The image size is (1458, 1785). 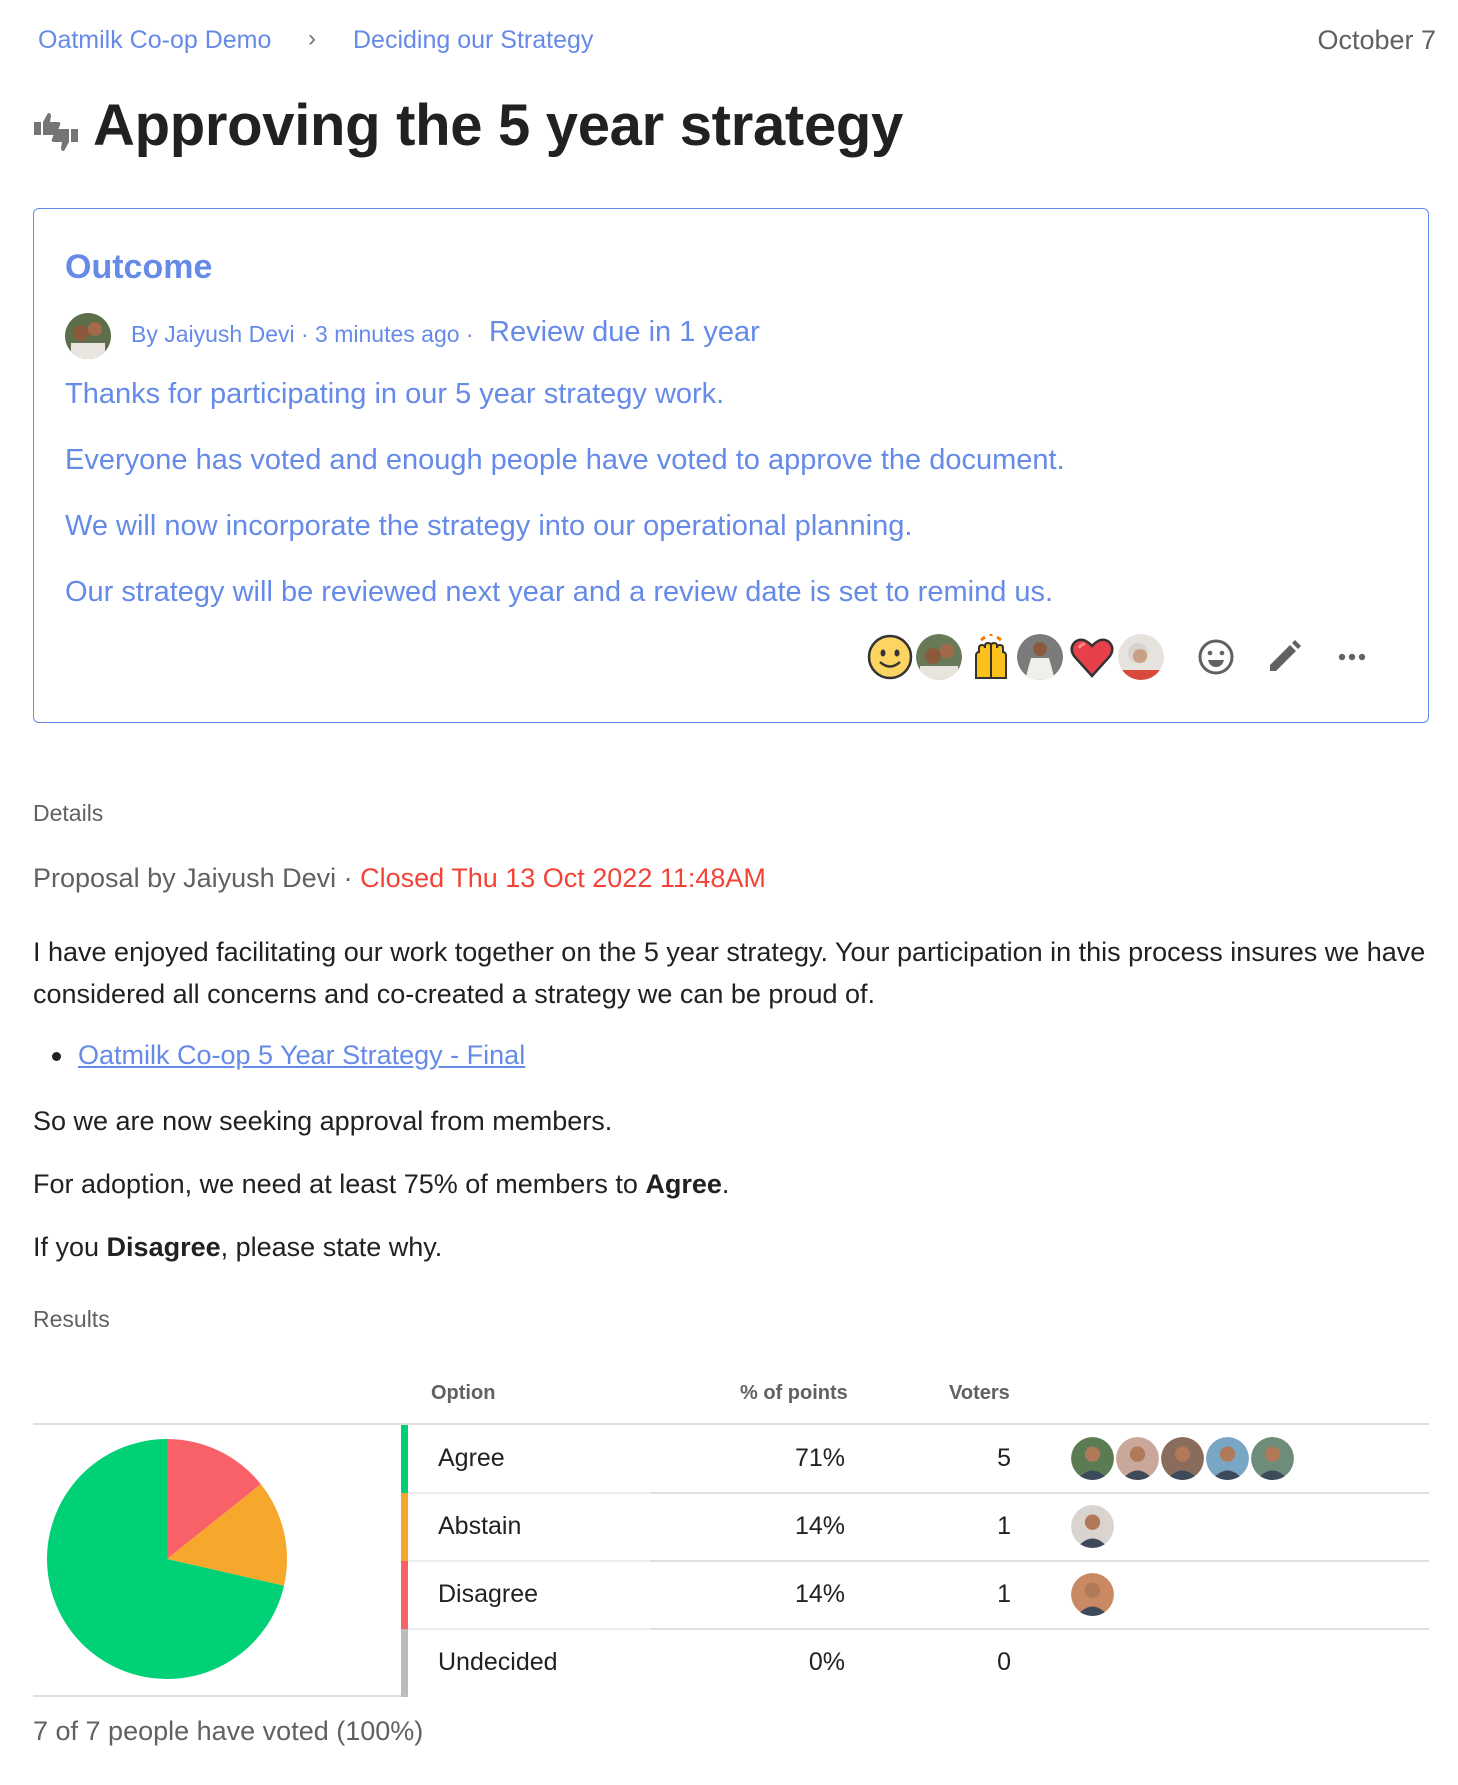 I want to click on more-options-icon, so click(x=1352, y=657).